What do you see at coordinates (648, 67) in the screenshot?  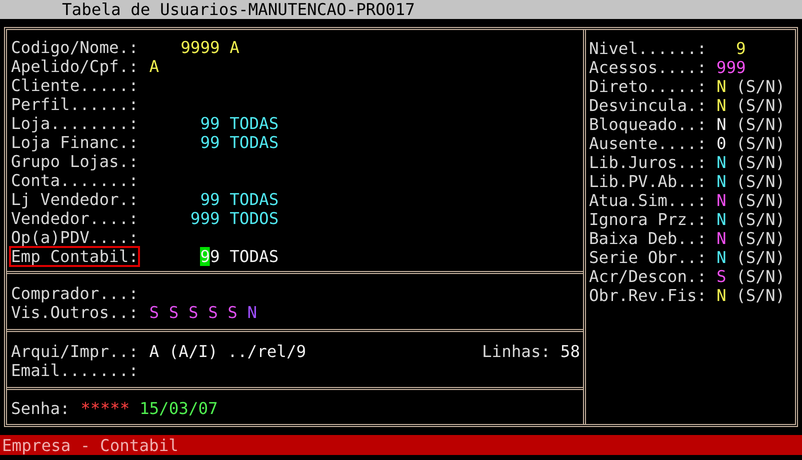 I see `field-label: Acessos....:` at bounding box center [648, 67].